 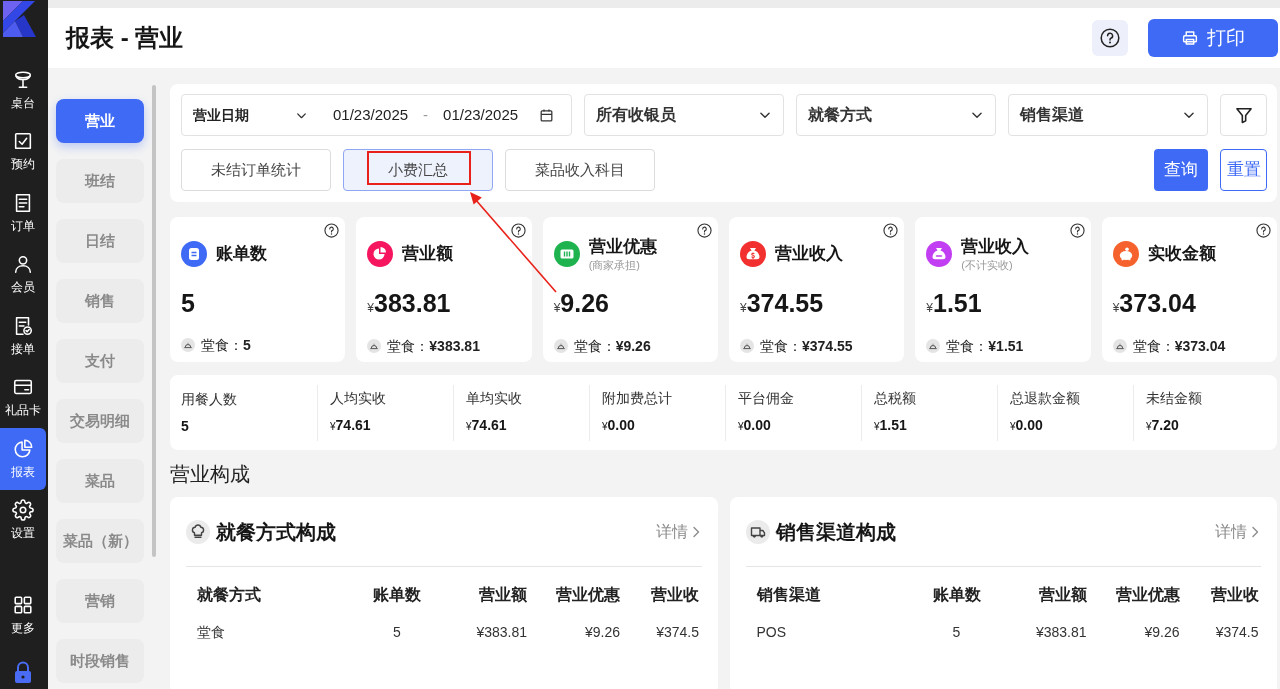 What do you see at coordinates (397, 595) in the screenshot?
I see `column-header: 账单数` at bounding box center [397, 595].